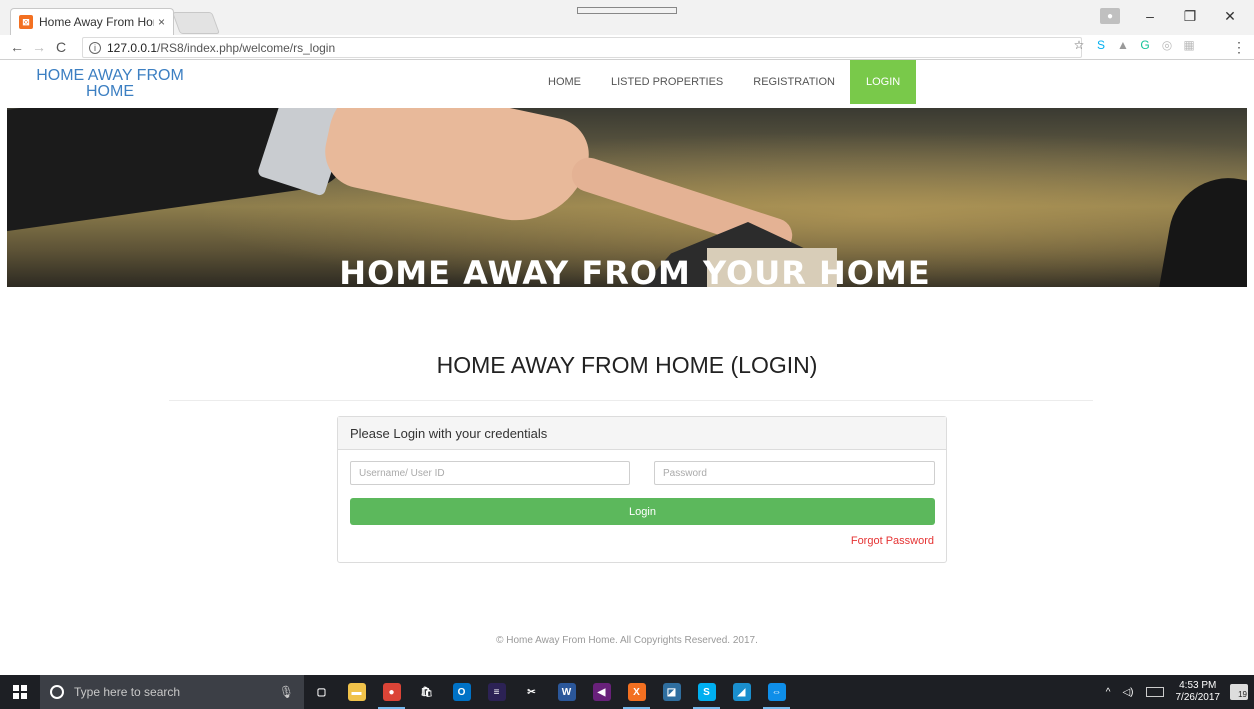 This screenshot has width=1254, height=709. I want to click on teamviewer-icon: ⇔, so click(776, 692).